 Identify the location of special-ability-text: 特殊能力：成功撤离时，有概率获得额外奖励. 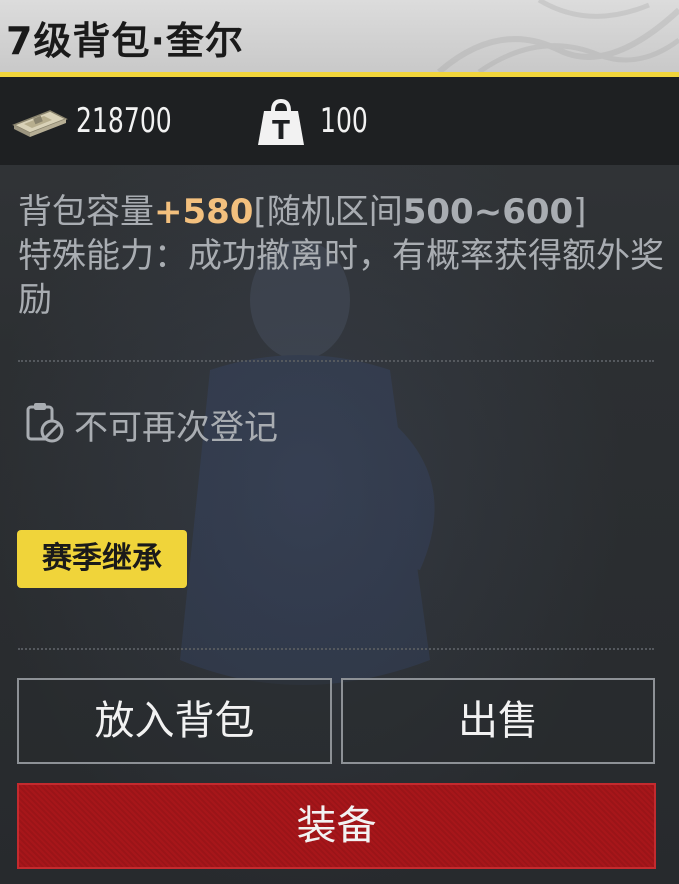
(341, 278).